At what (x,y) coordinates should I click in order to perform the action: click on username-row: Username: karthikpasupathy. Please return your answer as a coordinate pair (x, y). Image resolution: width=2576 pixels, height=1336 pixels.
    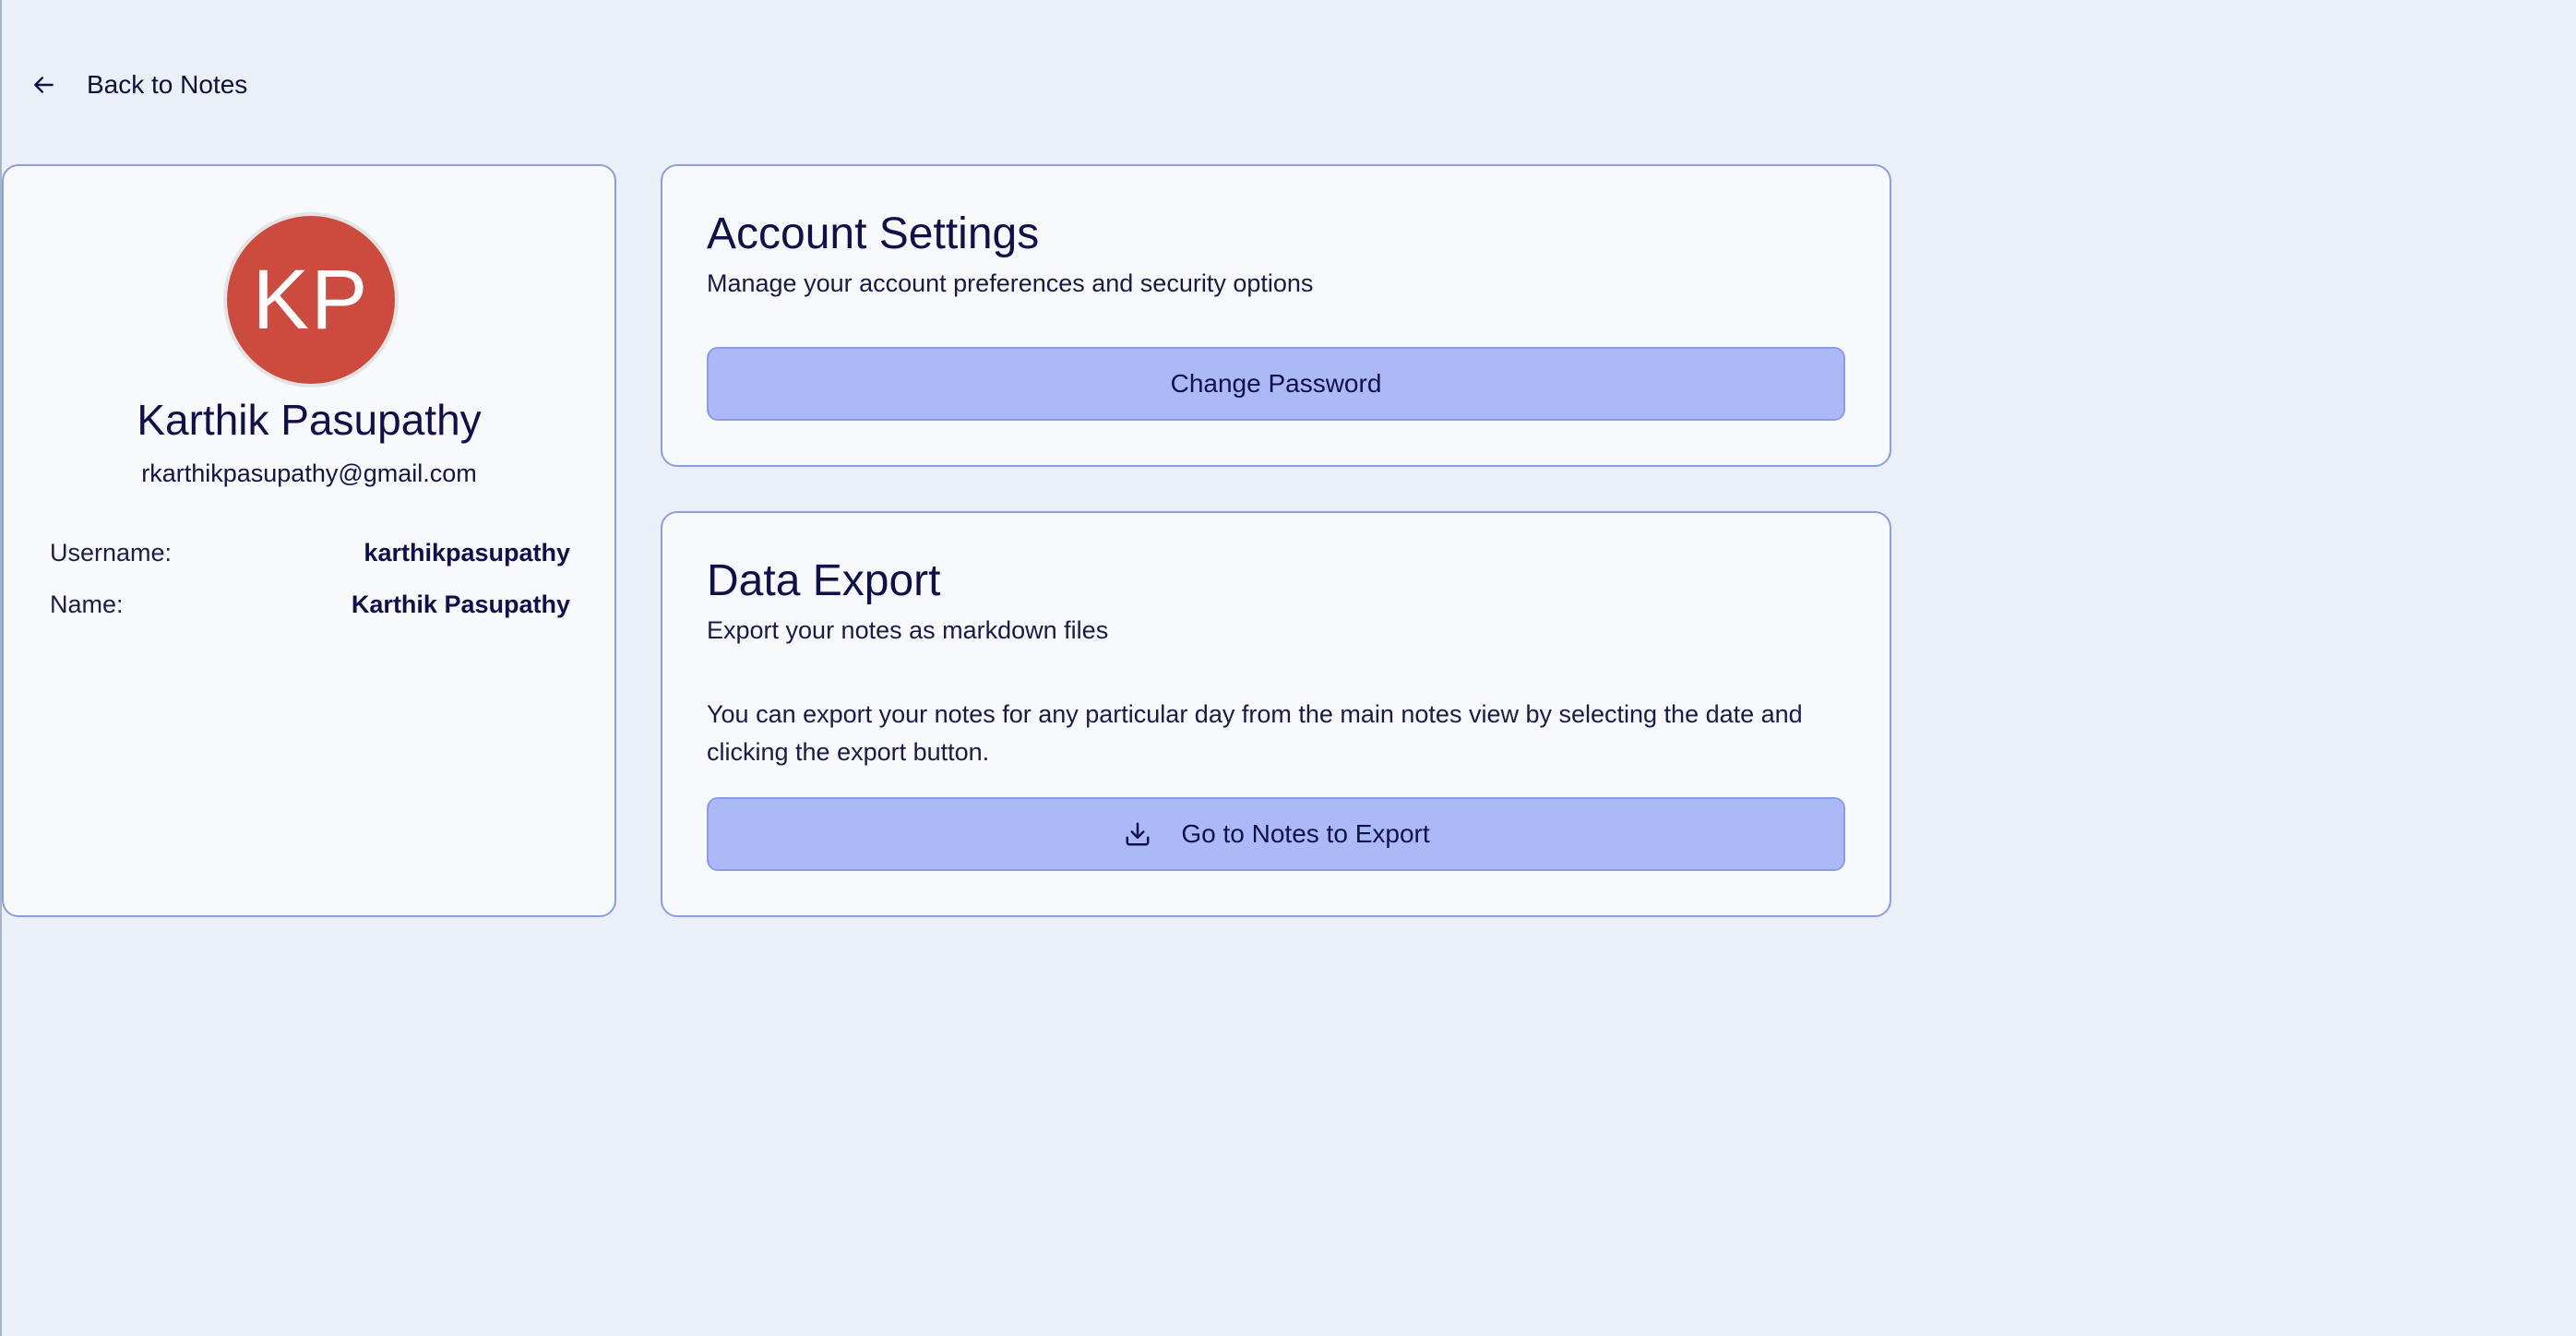
    Looking at the image, I should click on (310, 553).